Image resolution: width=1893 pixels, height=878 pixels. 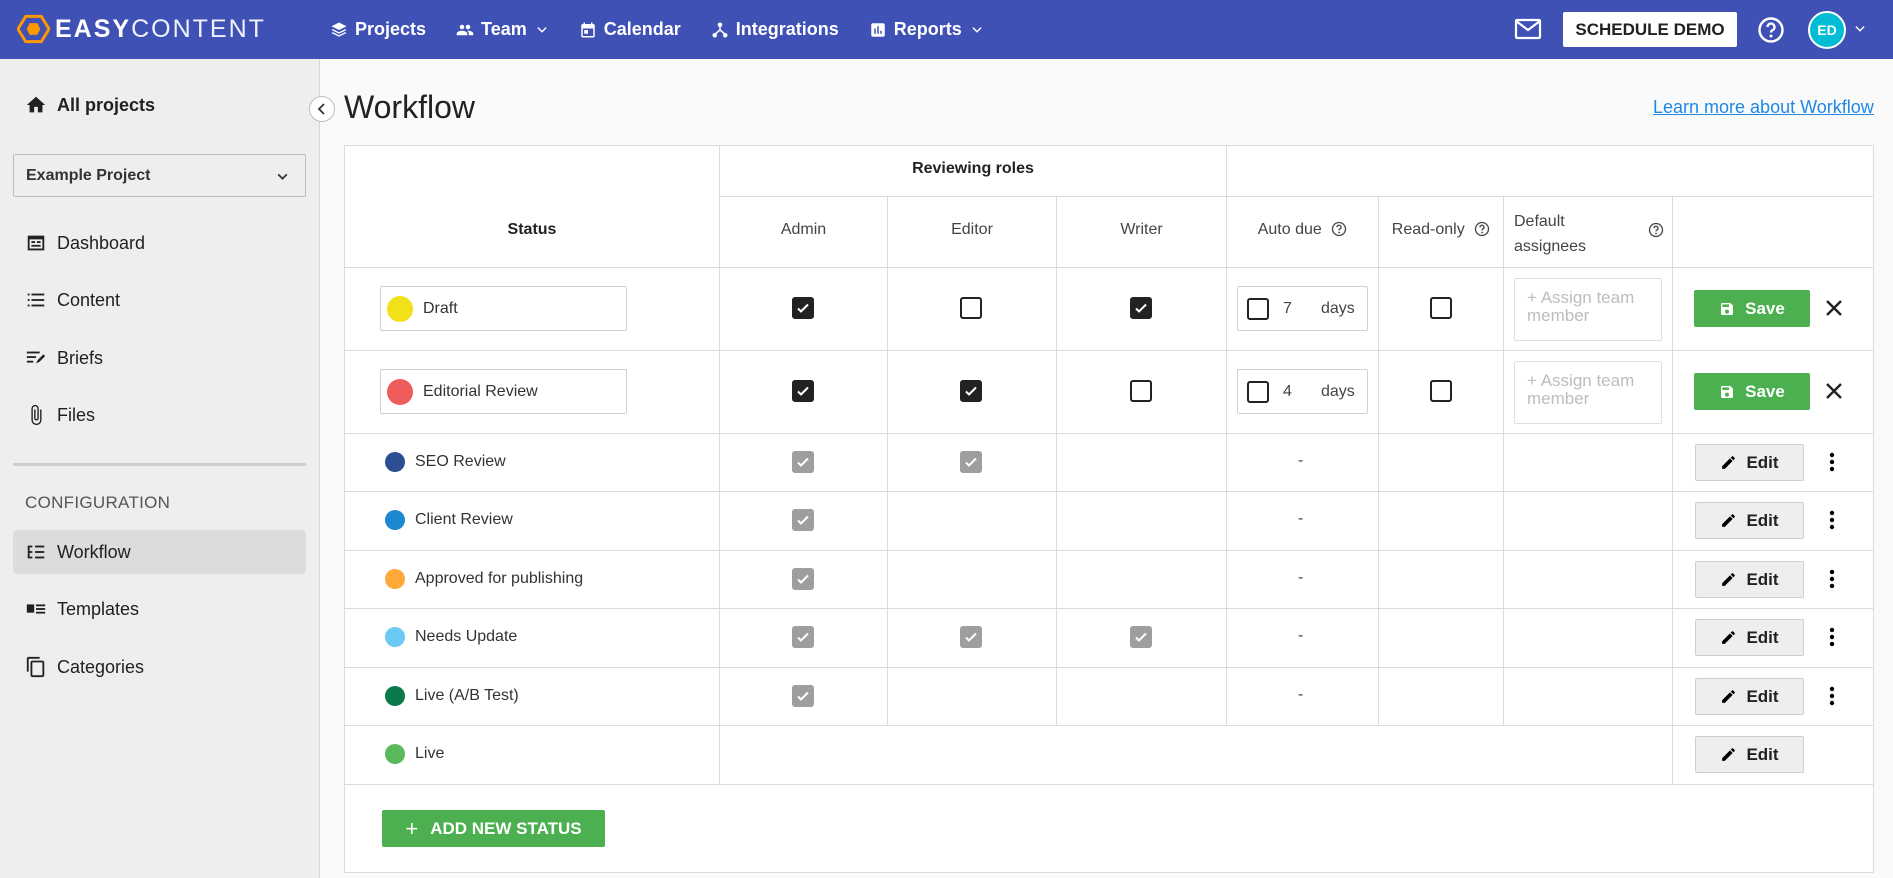 I want to click on project-select: Example Project, so click(x=159, y=175).